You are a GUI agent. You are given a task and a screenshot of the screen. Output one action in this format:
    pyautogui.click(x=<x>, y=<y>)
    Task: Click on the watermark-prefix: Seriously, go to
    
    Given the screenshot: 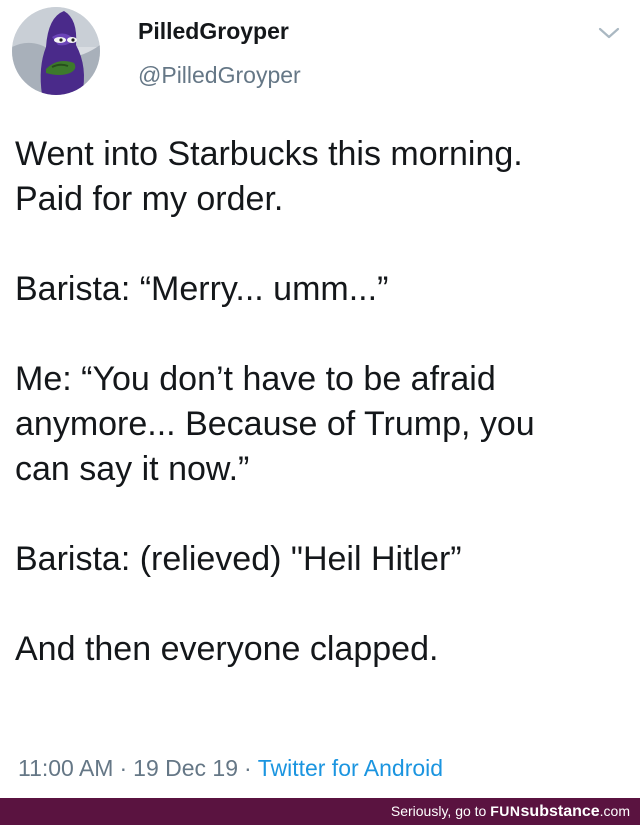 What is the action you would take?
    pyautogui.click(x=440, y=811)
    